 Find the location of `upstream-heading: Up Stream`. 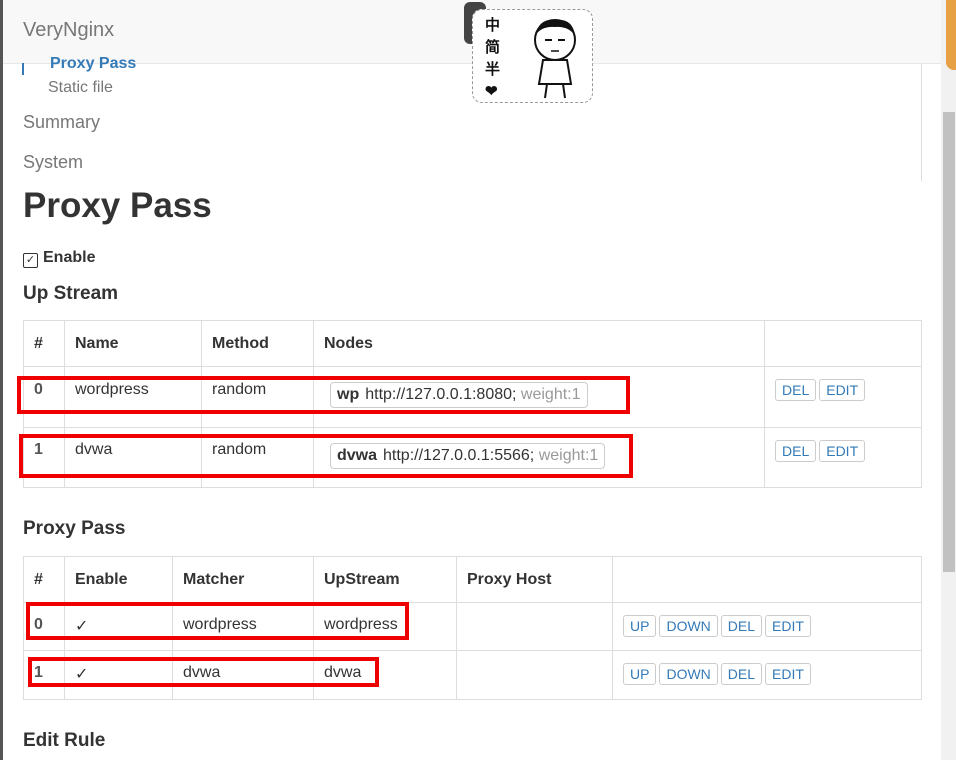

upstream-heading: Up Stream is located at coordinates (71, 293).